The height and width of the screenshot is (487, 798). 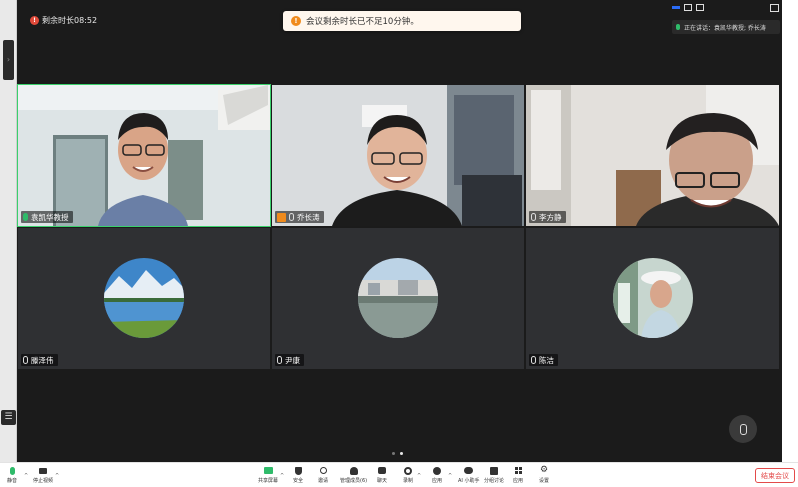 I want to click on end-meeting-button: 结束会议, so click(x=775, y=475).